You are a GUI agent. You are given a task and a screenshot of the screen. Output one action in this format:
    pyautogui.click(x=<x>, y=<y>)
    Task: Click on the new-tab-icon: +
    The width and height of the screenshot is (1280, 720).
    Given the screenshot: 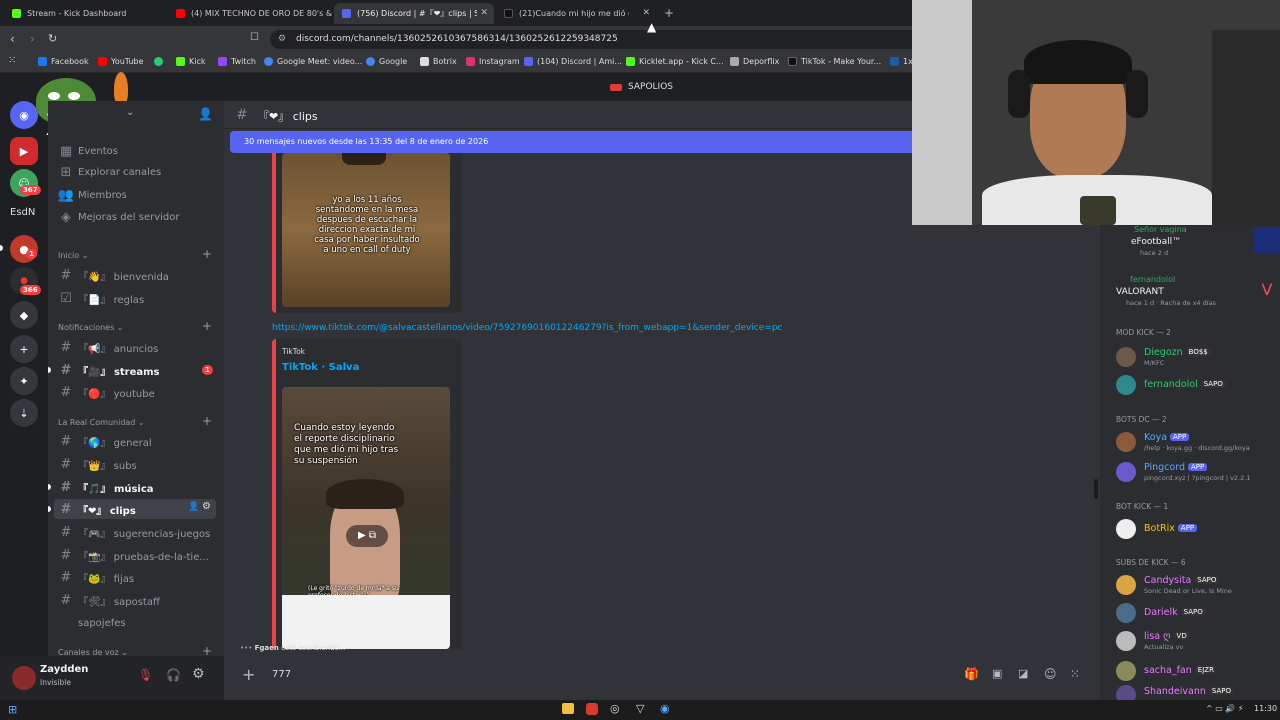 What is the action you would take?
    pyautogui.click(x=669, y=13)
    